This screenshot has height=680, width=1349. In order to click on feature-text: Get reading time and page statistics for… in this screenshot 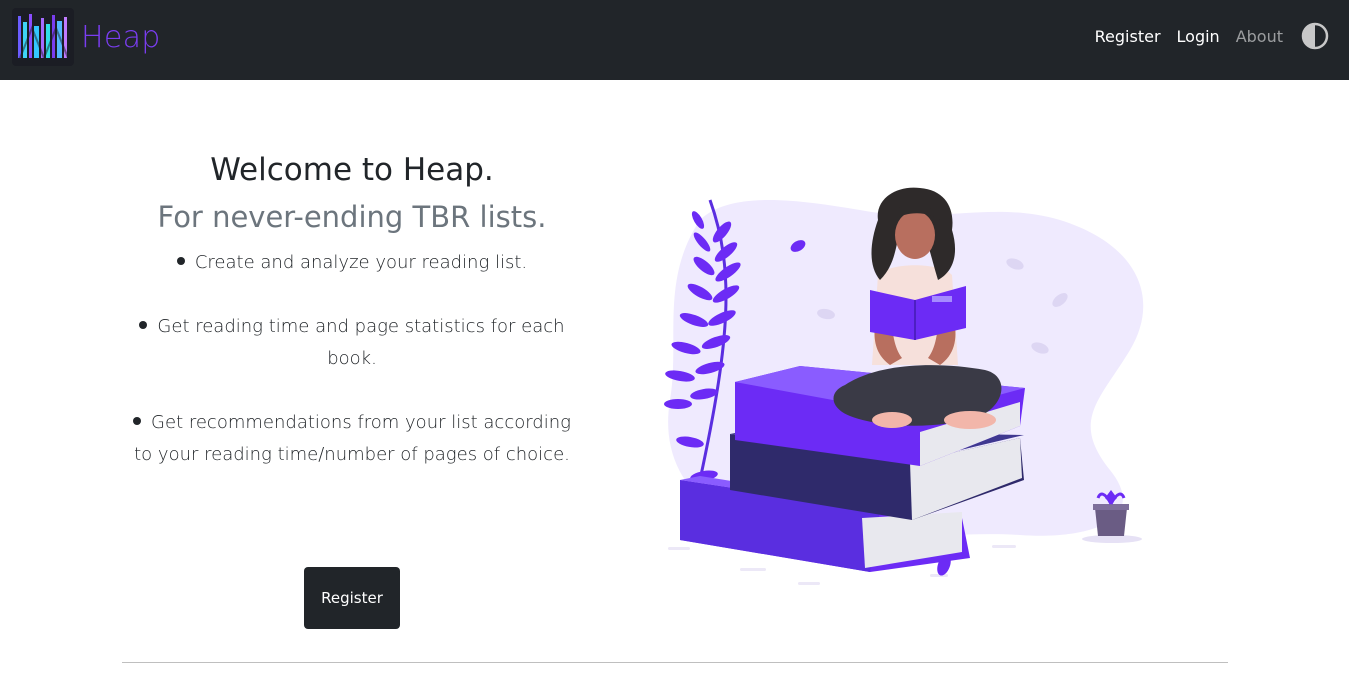, I will do `click(361, 342)`.